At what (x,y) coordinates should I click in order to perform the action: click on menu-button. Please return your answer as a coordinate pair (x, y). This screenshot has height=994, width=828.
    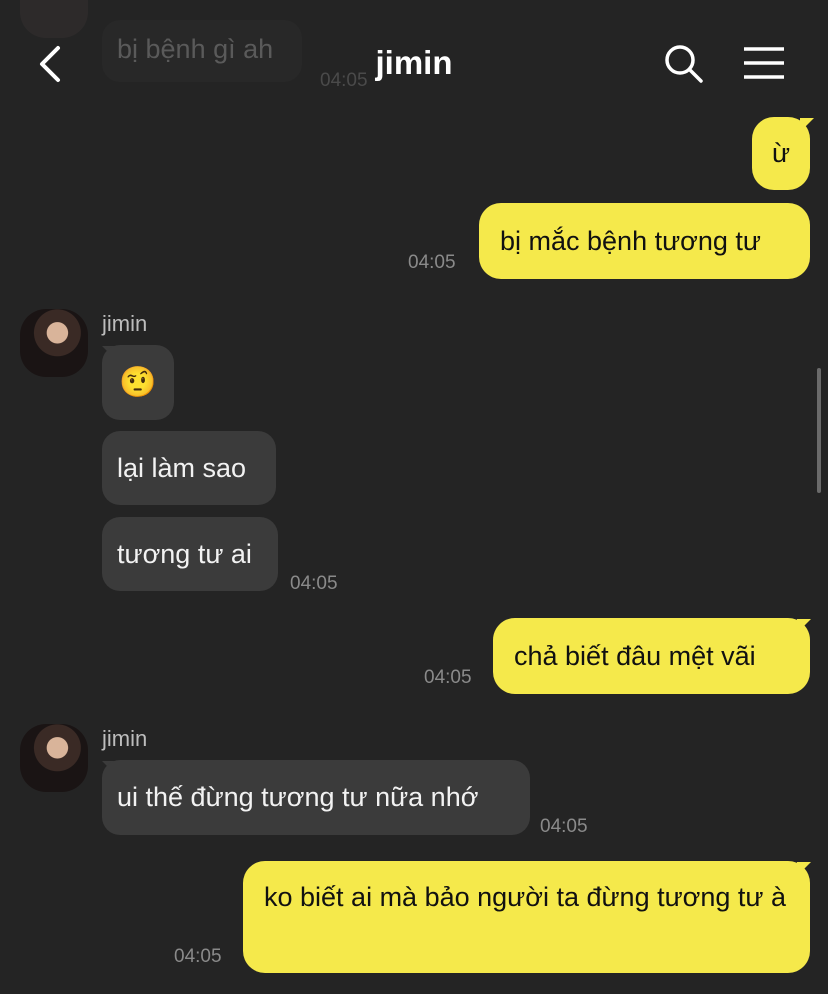
    Looking at the image, I should click on (764, 64).